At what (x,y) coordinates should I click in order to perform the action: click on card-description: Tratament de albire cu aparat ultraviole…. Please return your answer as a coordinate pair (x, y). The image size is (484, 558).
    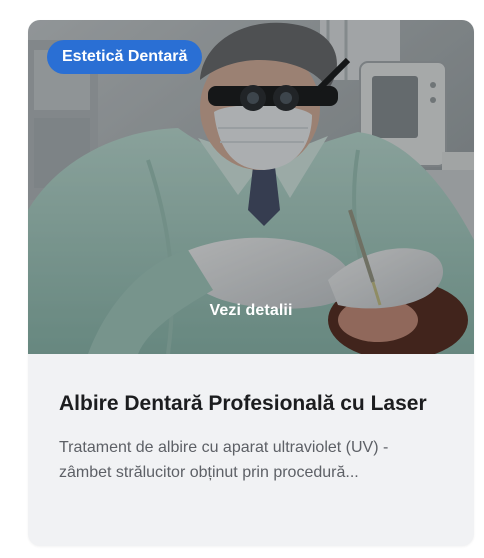
    Looking at the image, I should click on (251, 460).